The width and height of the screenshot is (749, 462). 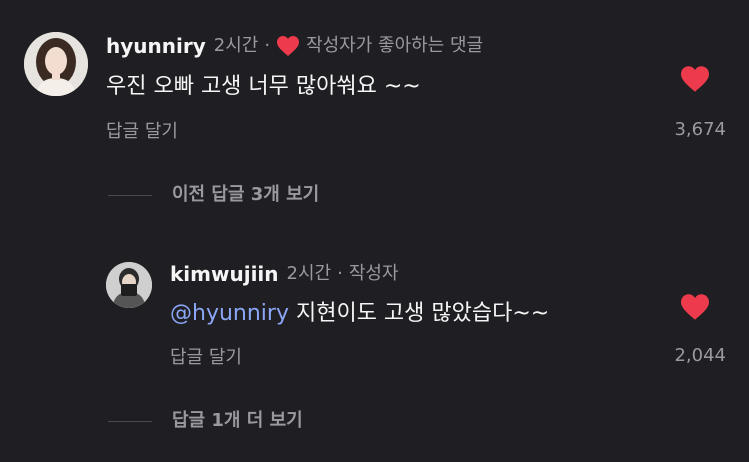 What do you see at coordinates (229, 313) in the screenshot?
I see `mention-link: @hyunniry` at bounding box center [229, 313].